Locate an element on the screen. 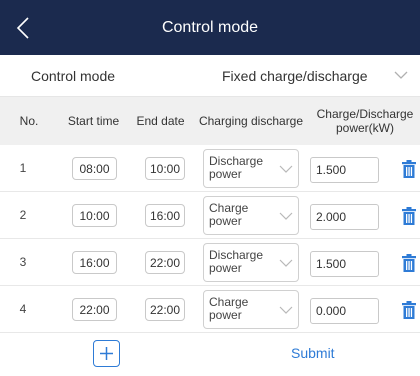  header-bar: Control mode is located at coordinates (210, 27).